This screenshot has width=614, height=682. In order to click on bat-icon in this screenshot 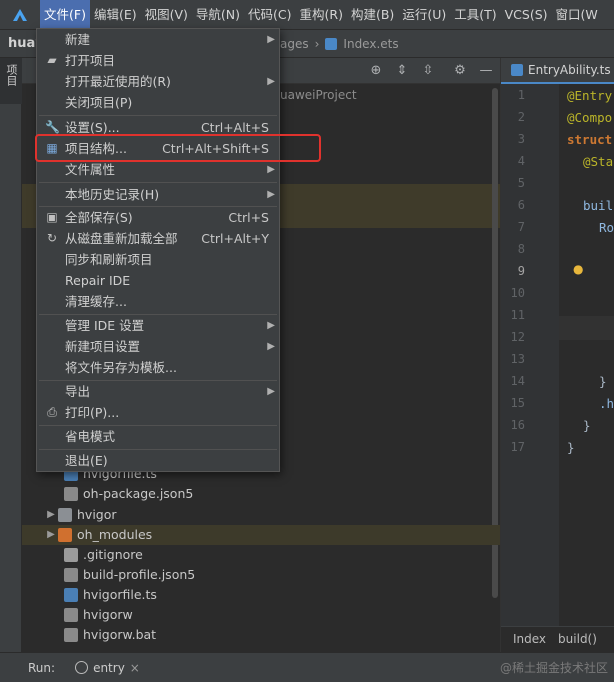, I will do `click(71, 635)`.